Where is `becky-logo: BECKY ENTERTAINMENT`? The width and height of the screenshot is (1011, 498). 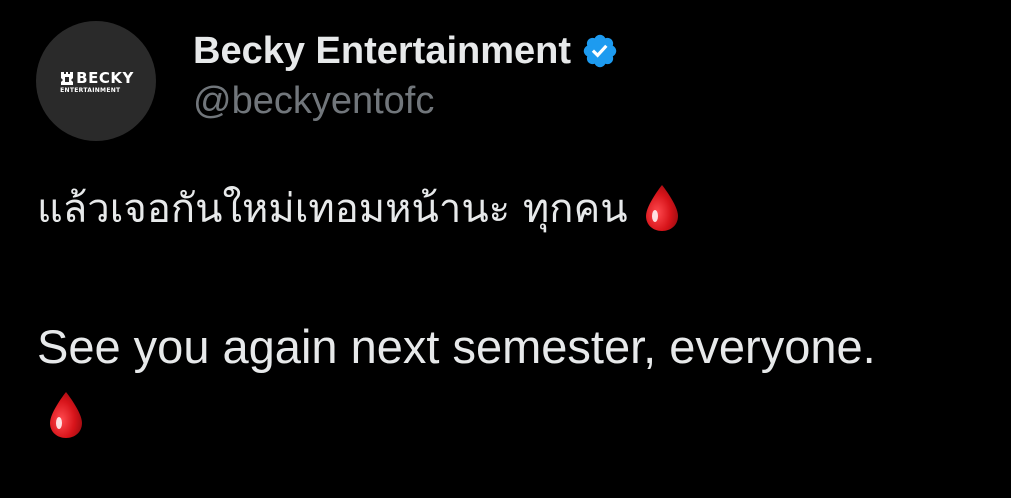 becky-logo: BECKY ENTERTAINMENT is located at coordinates (97, 82).